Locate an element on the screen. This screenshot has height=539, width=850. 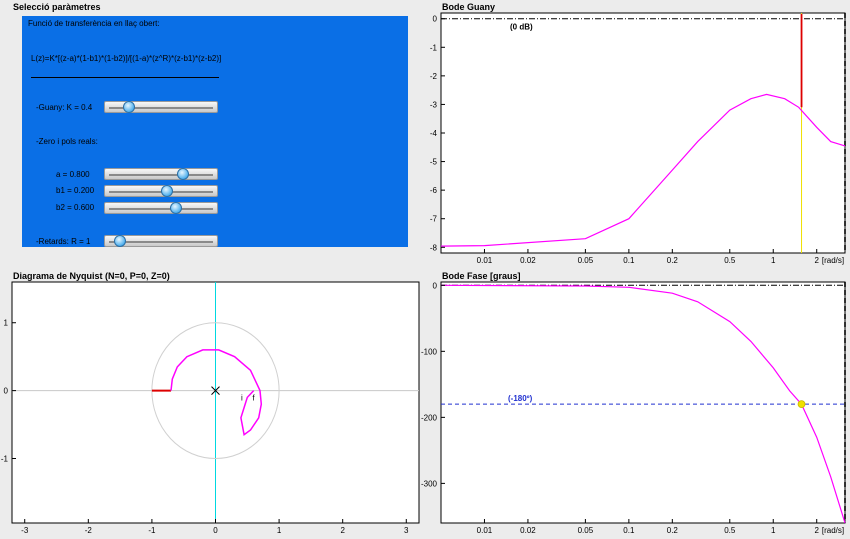
gain-x-tick-label: 1 is located at coordinates (773, 260).